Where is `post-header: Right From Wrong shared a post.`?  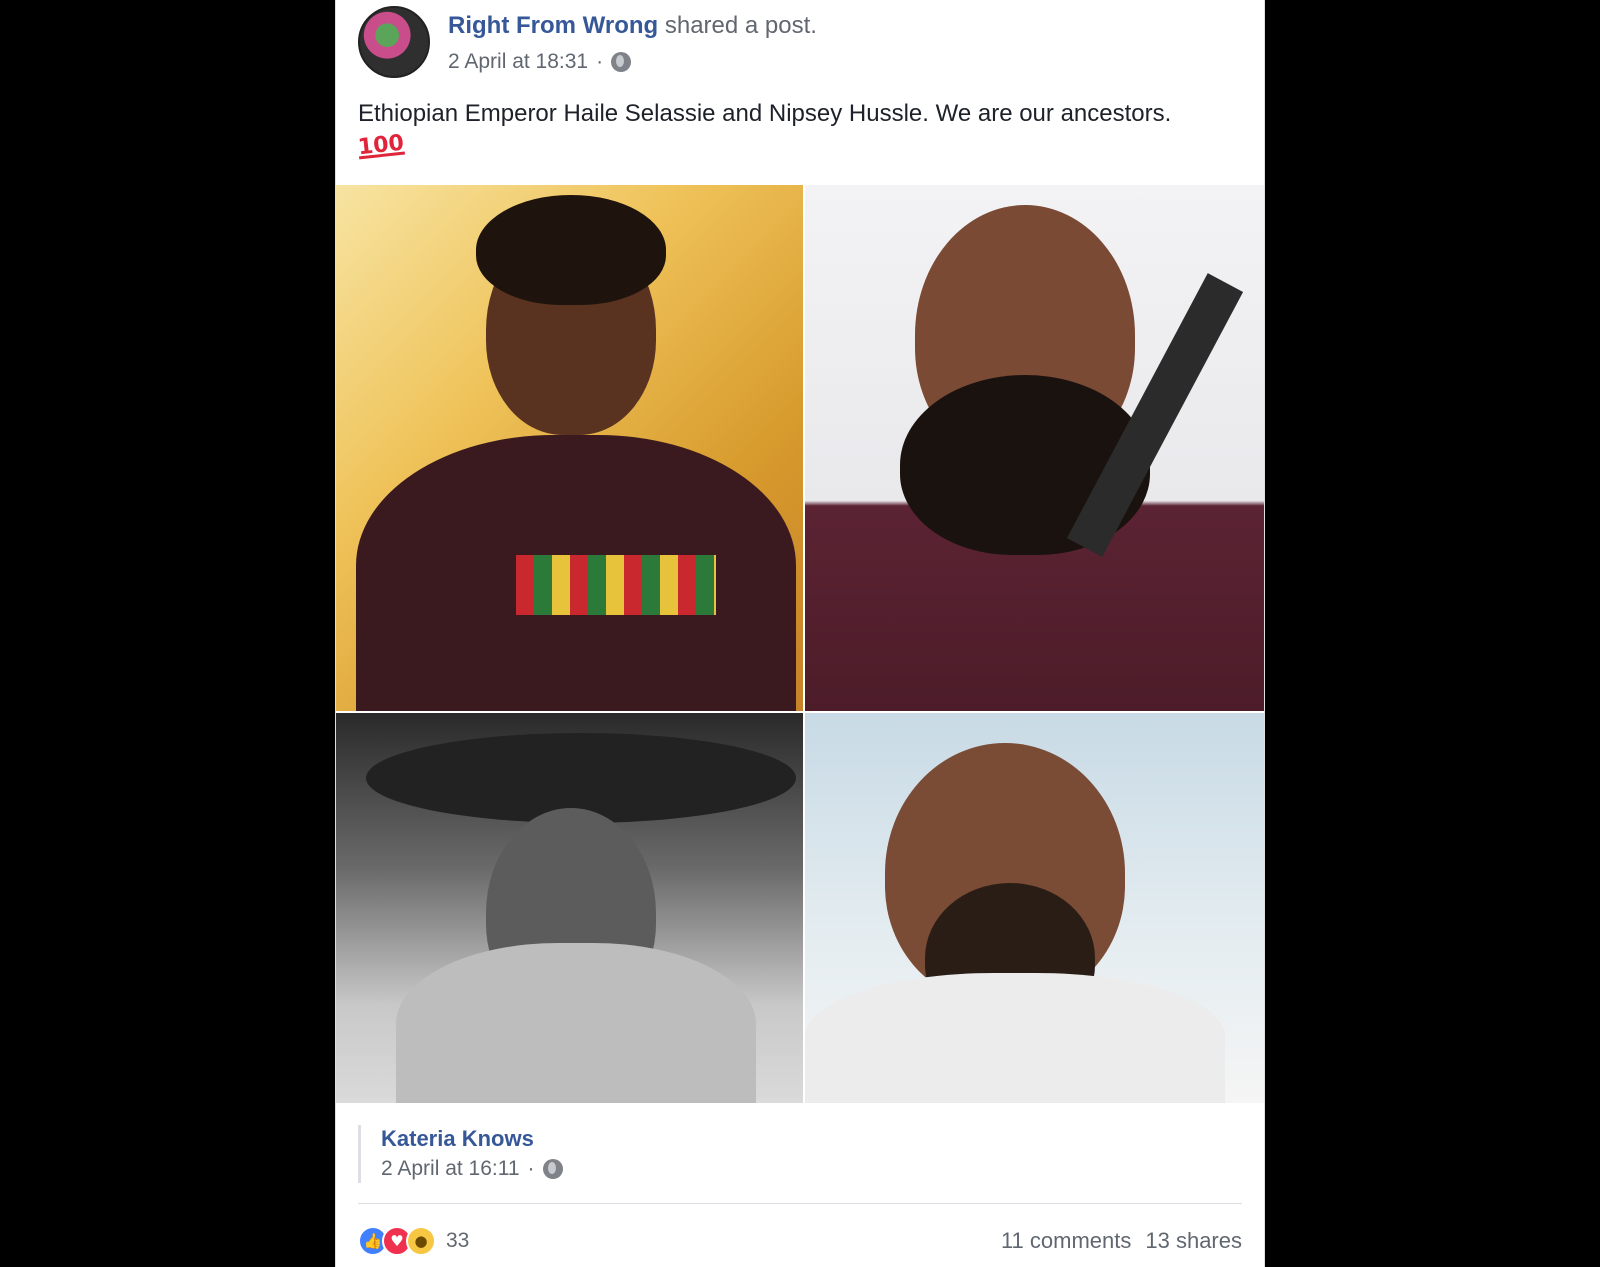
post-header: Right From Wrong shared a post. is located at coordinates (632, 26).